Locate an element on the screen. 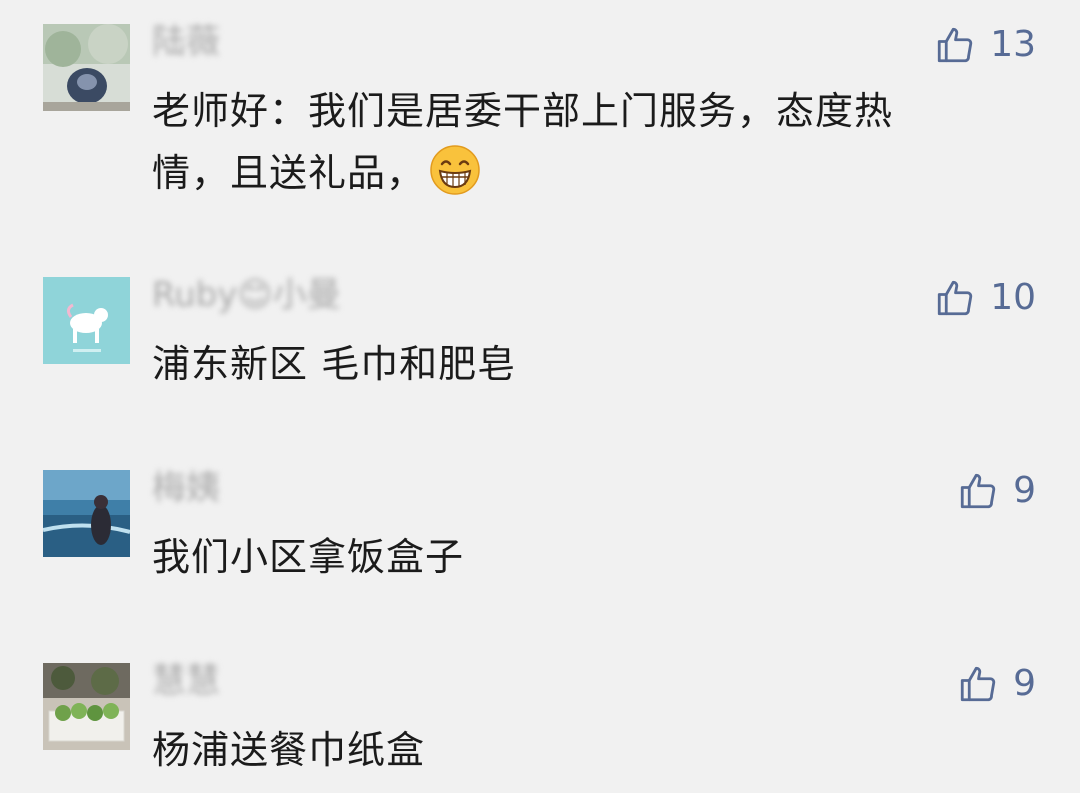 Image resolution: width=1080 pixels, height=793 pixels. comment-text: 我们小区拿饭盒子 is located at coordinates (308, 557).